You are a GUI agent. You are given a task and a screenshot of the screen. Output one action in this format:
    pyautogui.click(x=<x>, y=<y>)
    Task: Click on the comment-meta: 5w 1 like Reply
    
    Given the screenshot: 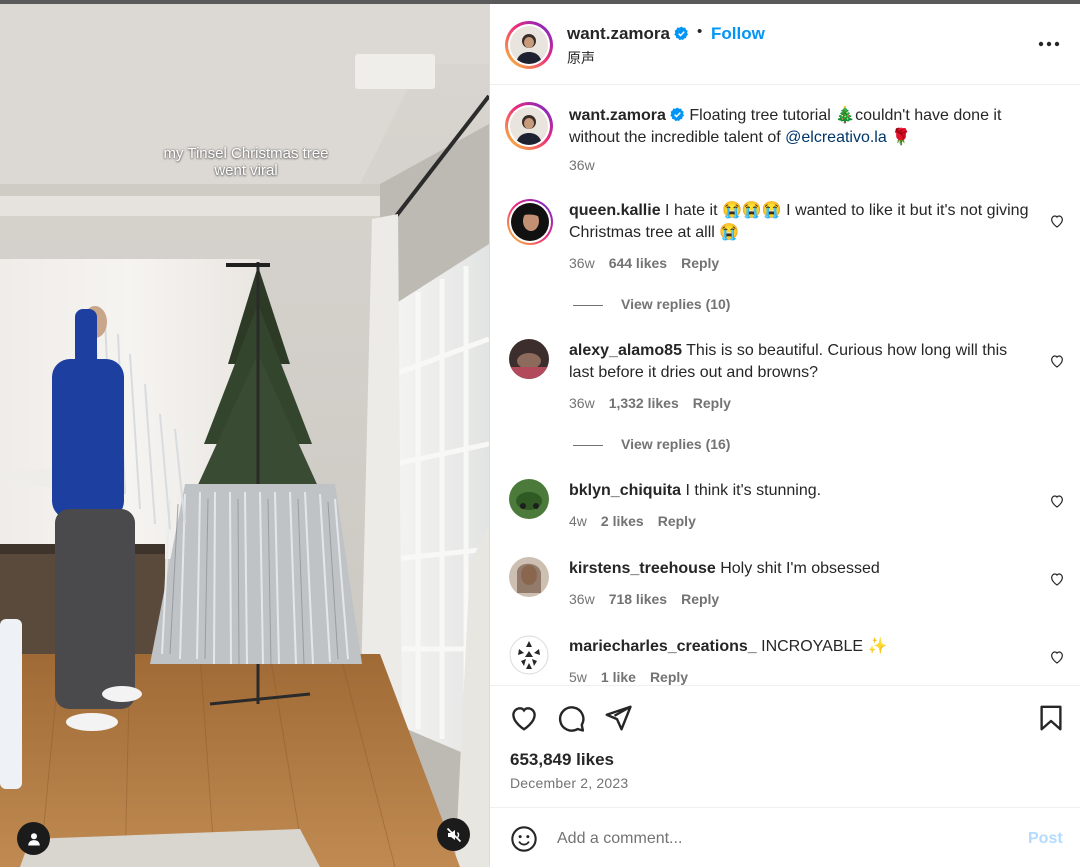 What is the action you would take?
    pyautogui.click(x=635, y=677)
    